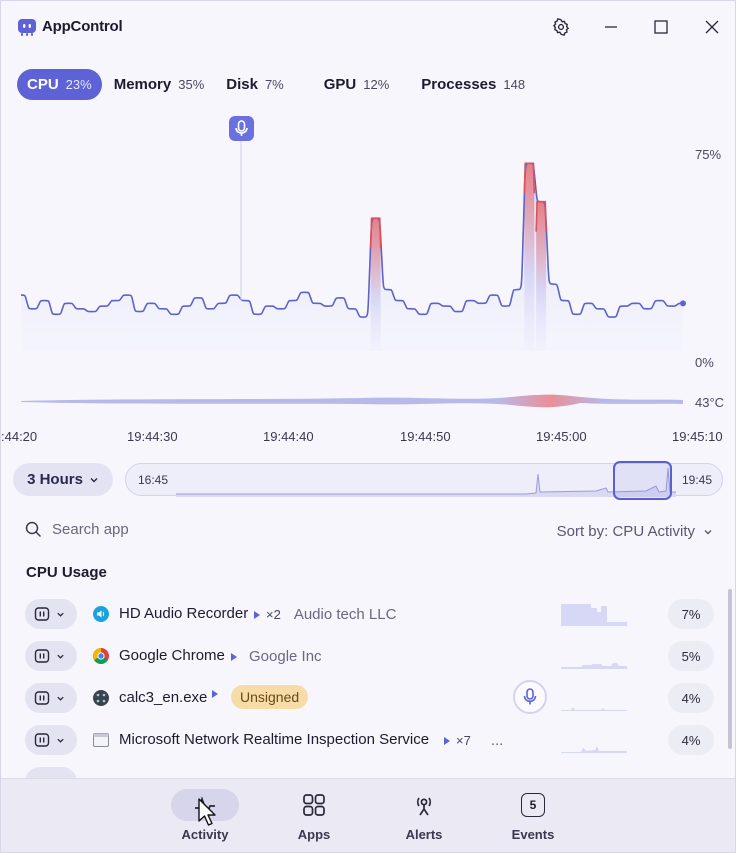  I want to click on mic-marker, so click(241, 128).